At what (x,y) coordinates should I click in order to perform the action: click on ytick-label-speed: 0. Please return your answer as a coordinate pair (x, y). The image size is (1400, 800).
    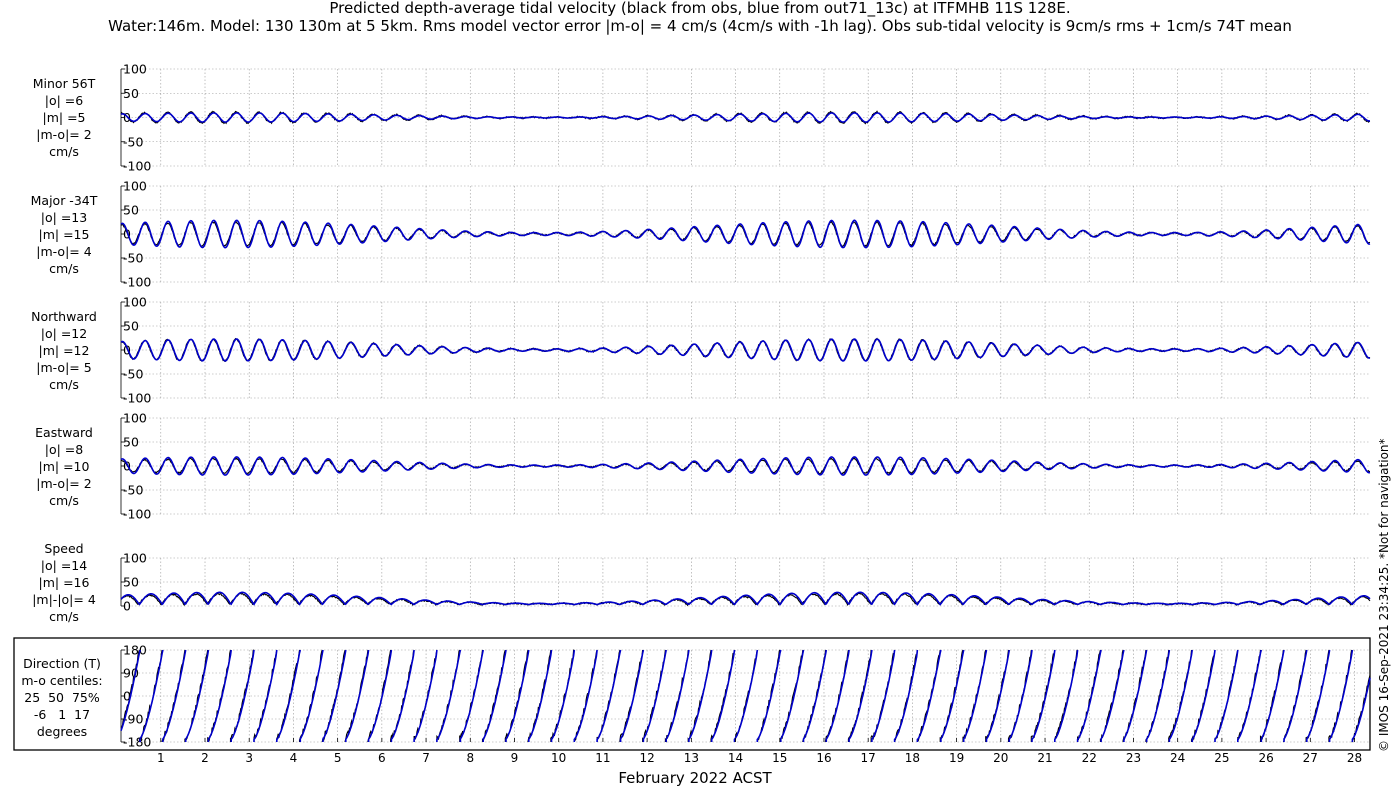
    Looking at the image, I should click on (127, 606).